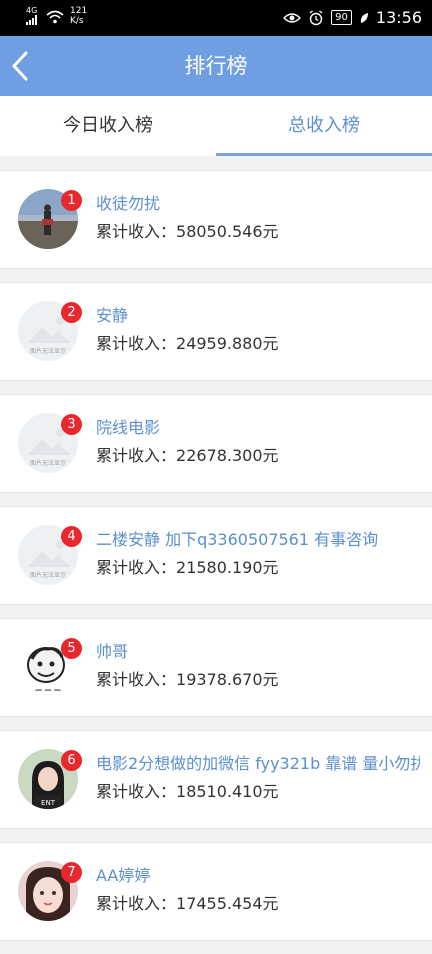 This screenshot has width=432, height=954. I want to click on ranking-item: — — — 5 帅哥累计收入：19378.670元, so click(216, 667).